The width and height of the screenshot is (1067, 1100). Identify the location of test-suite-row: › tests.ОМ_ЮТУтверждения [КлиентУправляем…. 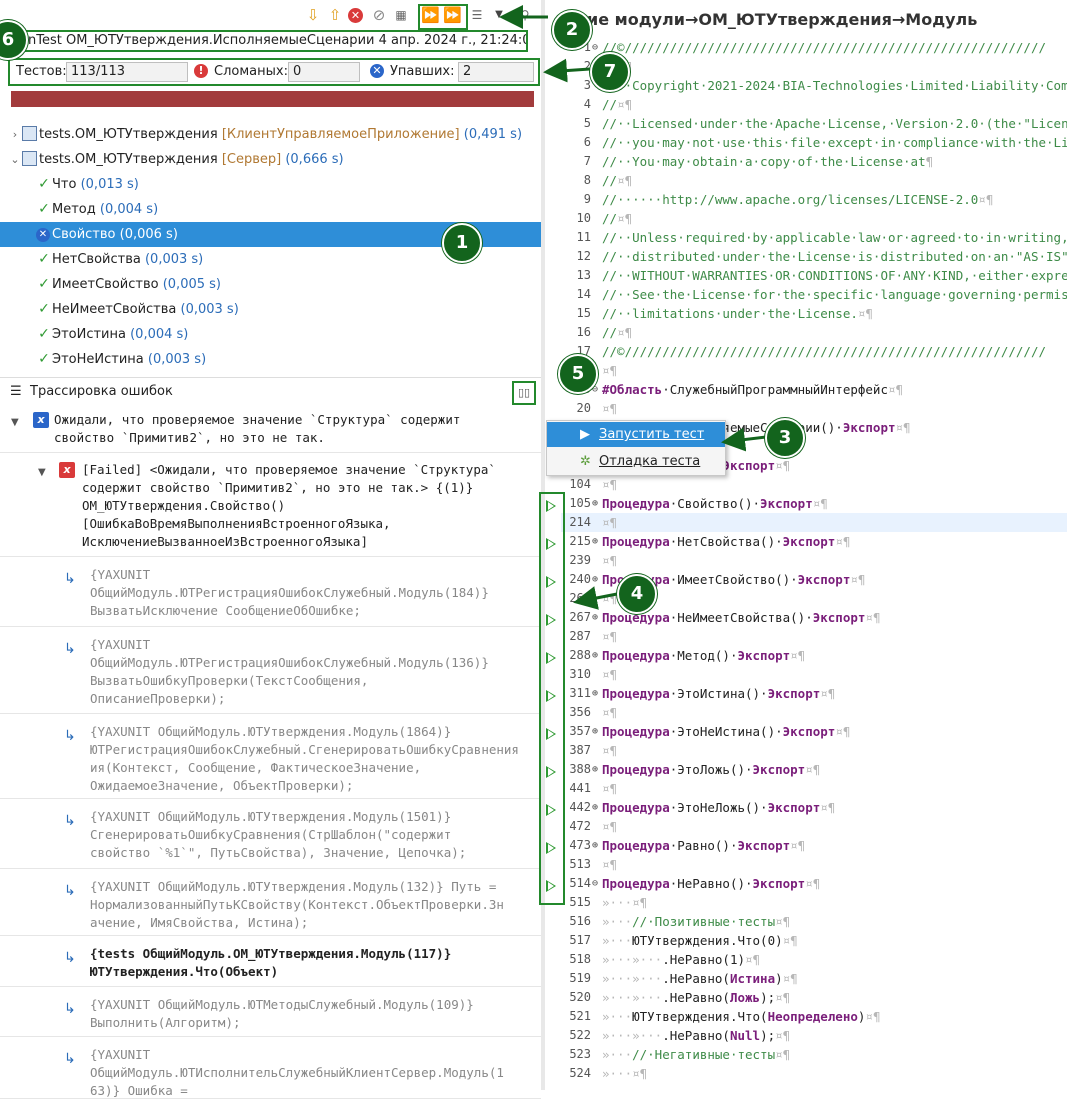
(270, 134).